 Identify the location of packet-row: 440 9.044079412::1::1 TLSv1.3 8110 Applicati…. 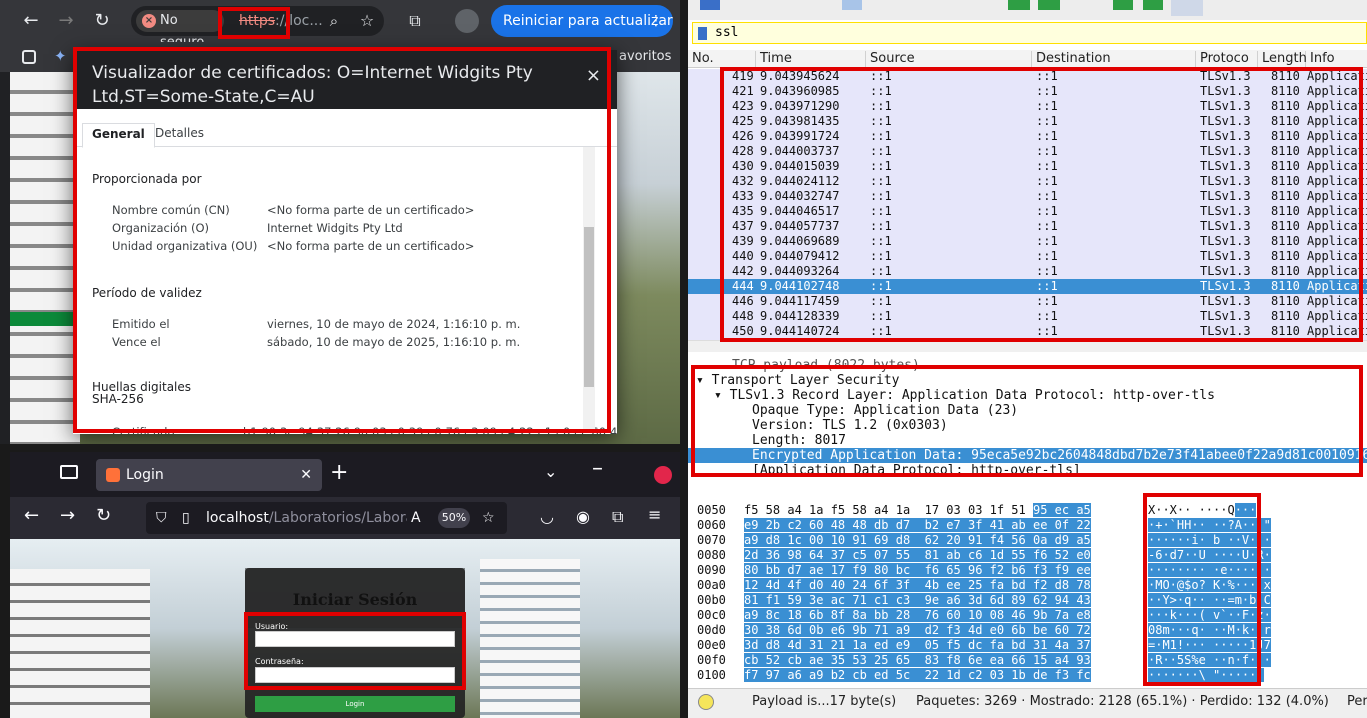
(1027, 256).